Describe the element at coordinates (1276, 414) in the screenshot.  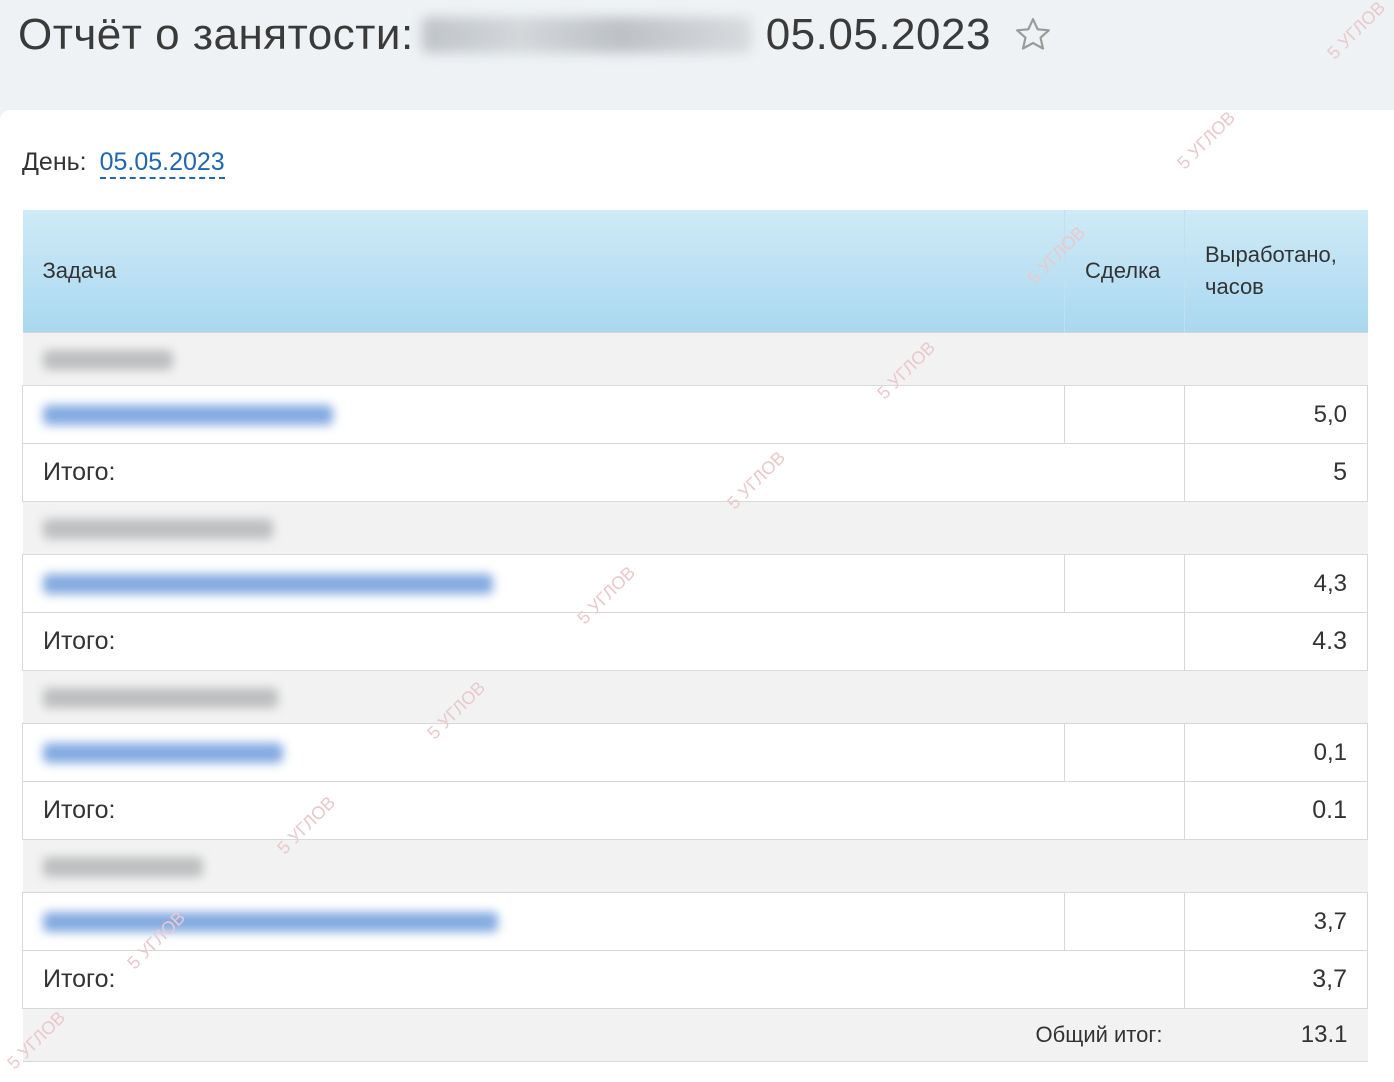
I see `task-hours: 5,0` at that location.